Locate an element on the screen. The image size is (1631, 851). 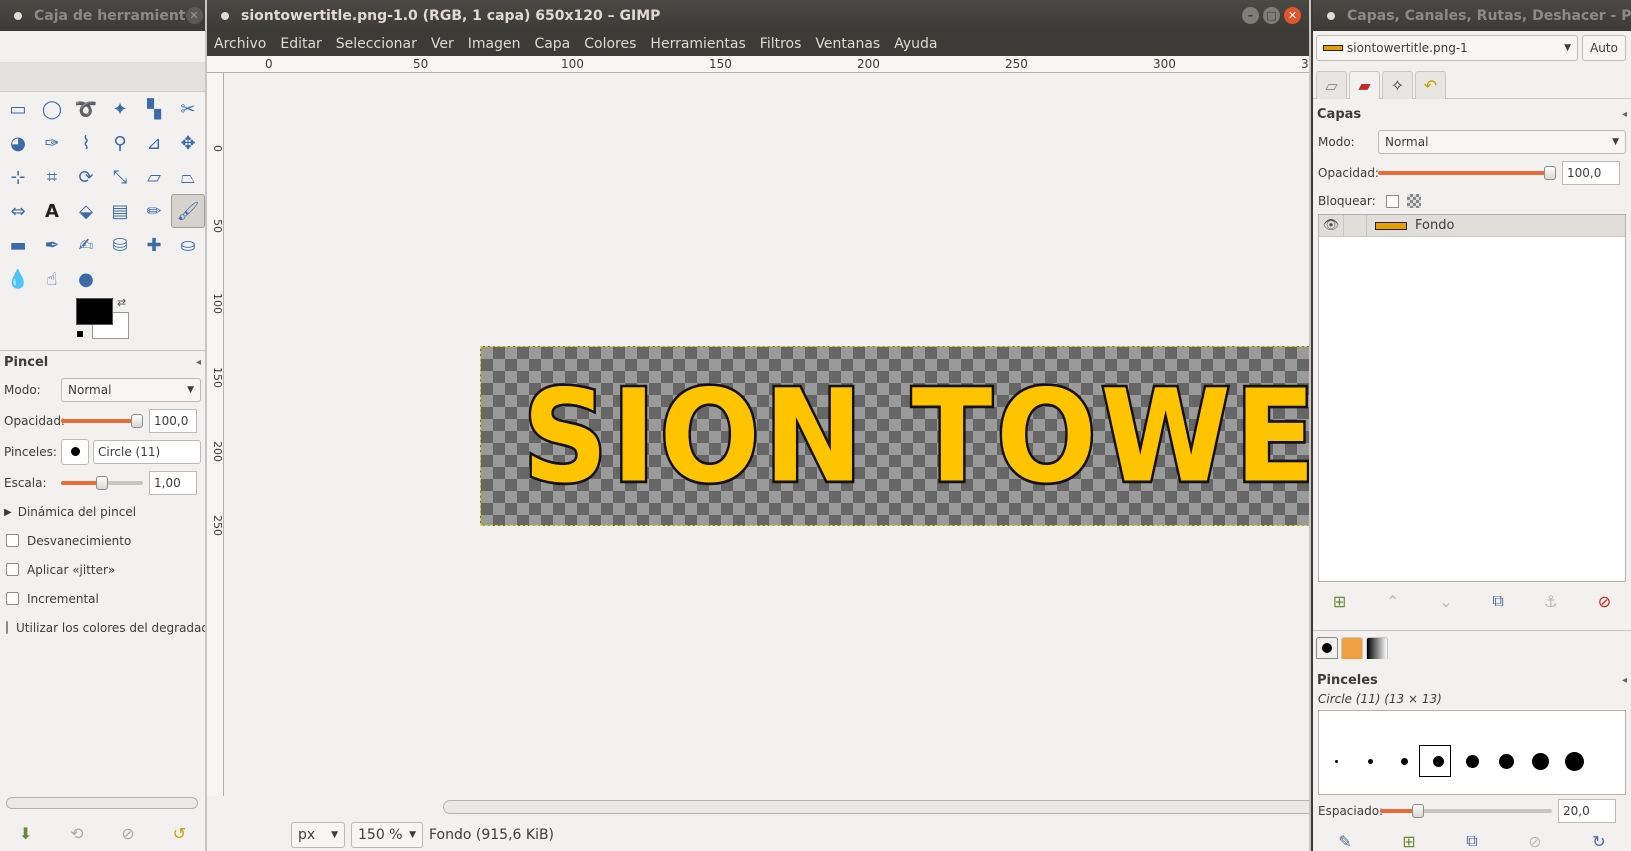
image-select-combo: siontowertitle.png-1 ▼ is located at coordinates (1447, 48).